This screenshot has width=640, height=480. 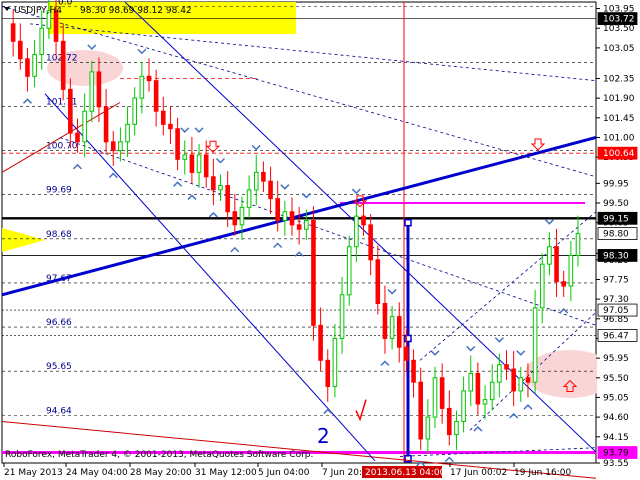 I want to click on fib-level-label: 98.68, so click(x=59, y=235).